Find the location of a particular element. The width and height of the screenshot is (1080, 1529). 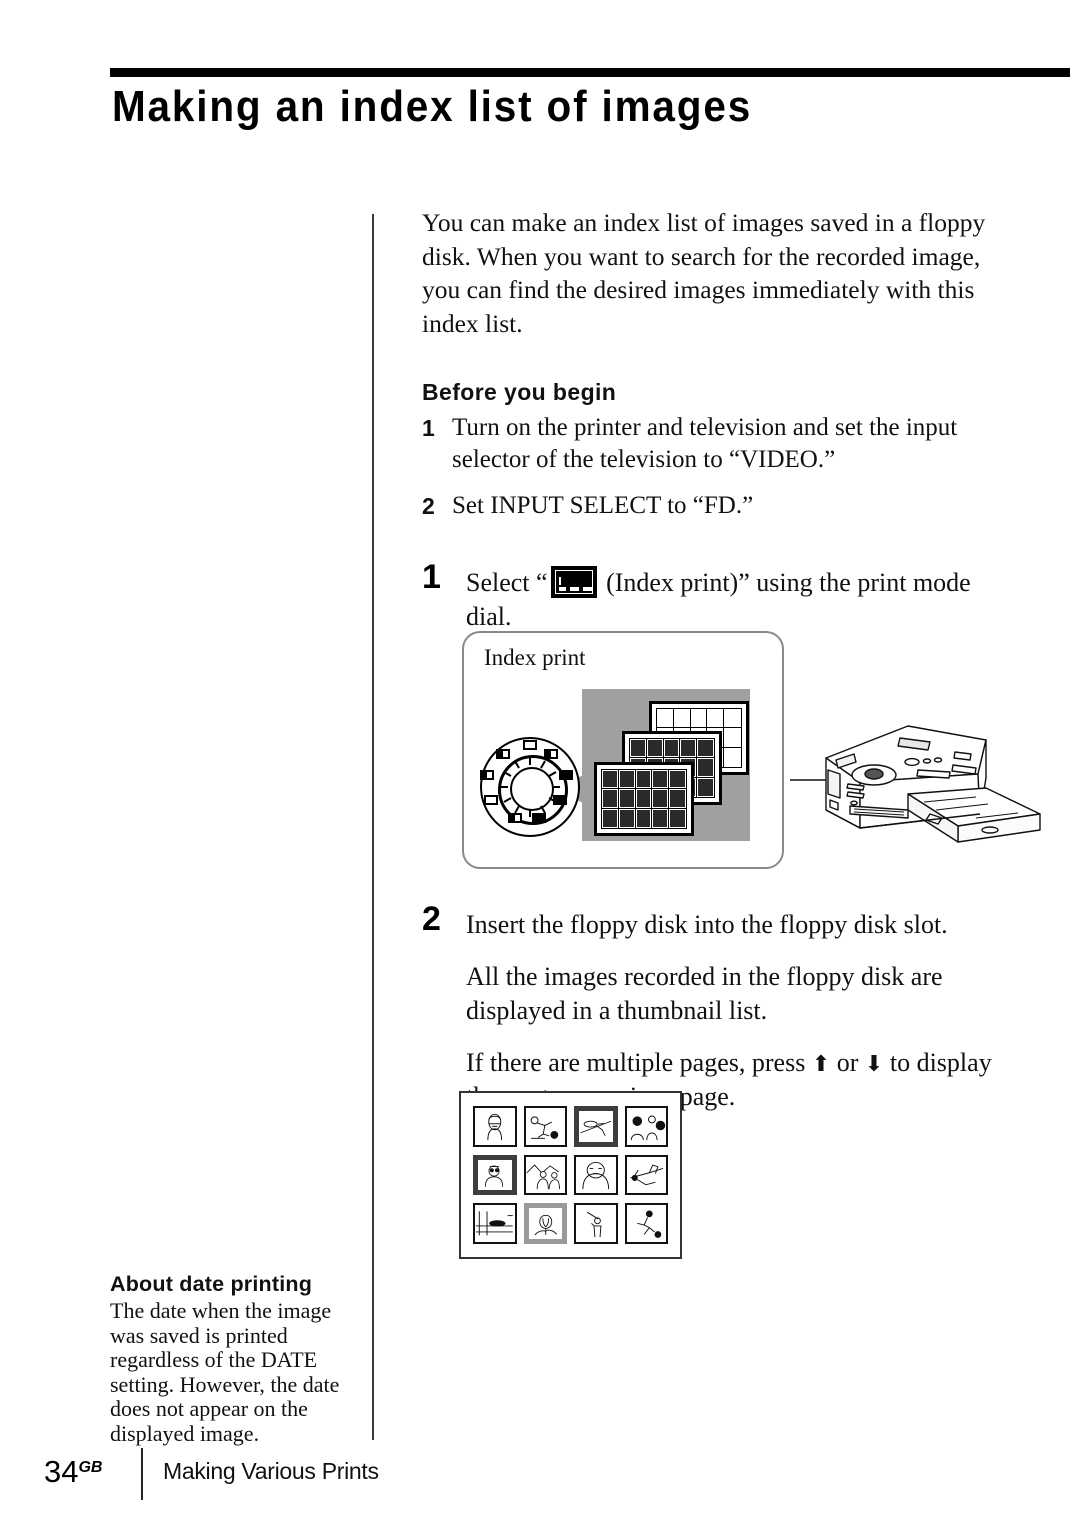

dial-icon-selected is located at coordinates (539, 818).